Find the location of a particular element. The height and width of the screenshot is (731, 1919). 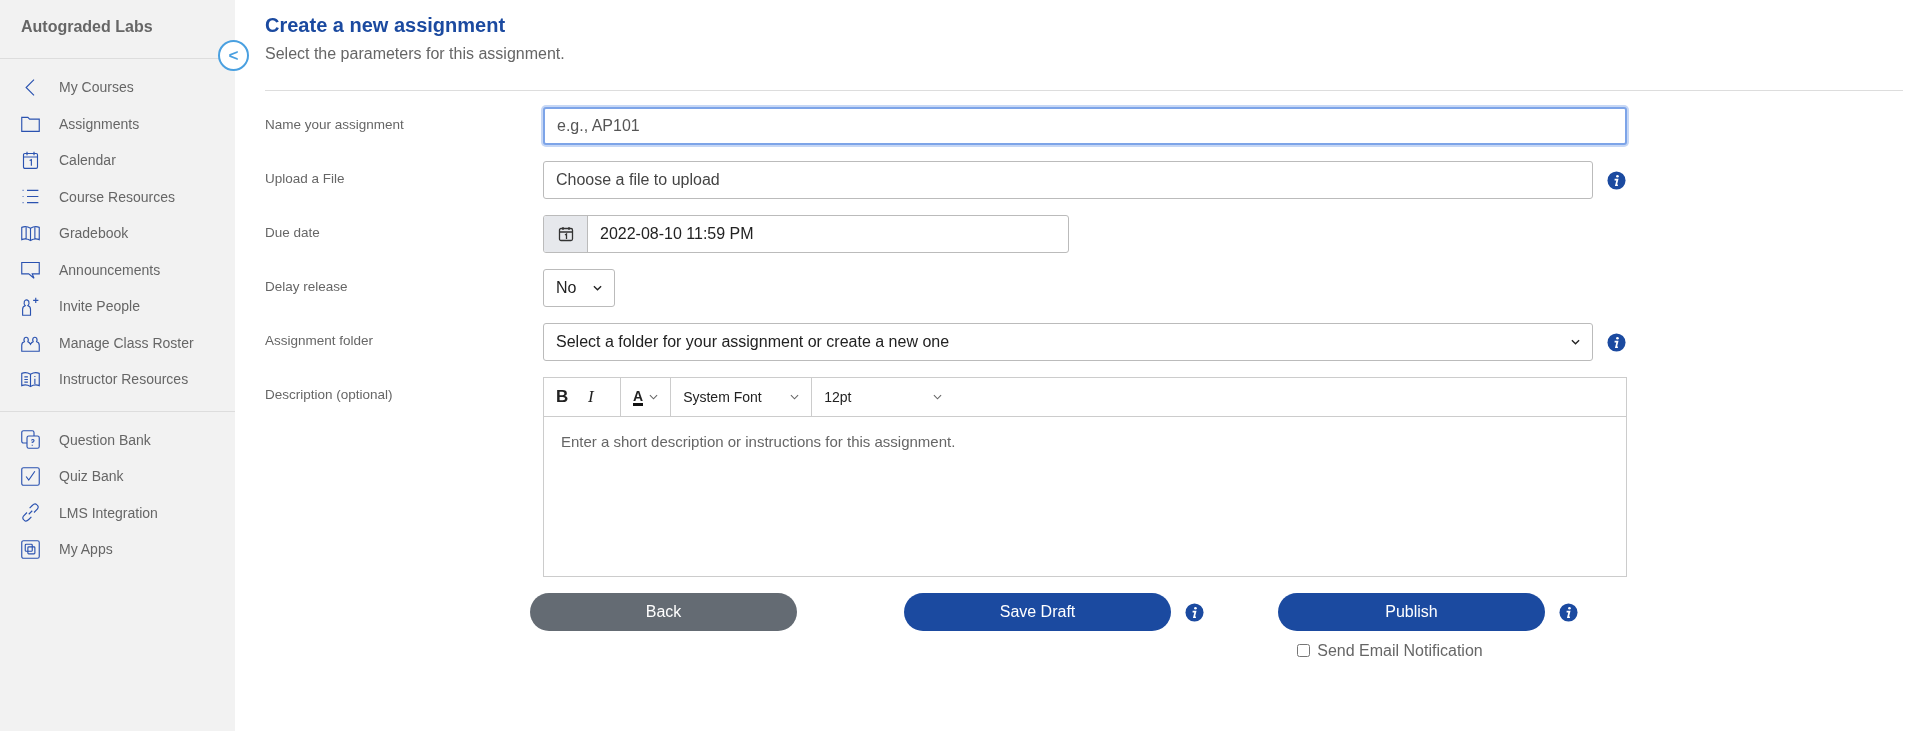

date-field: 2022-08-10 11:59 PM is located at coordinates (806, 234).